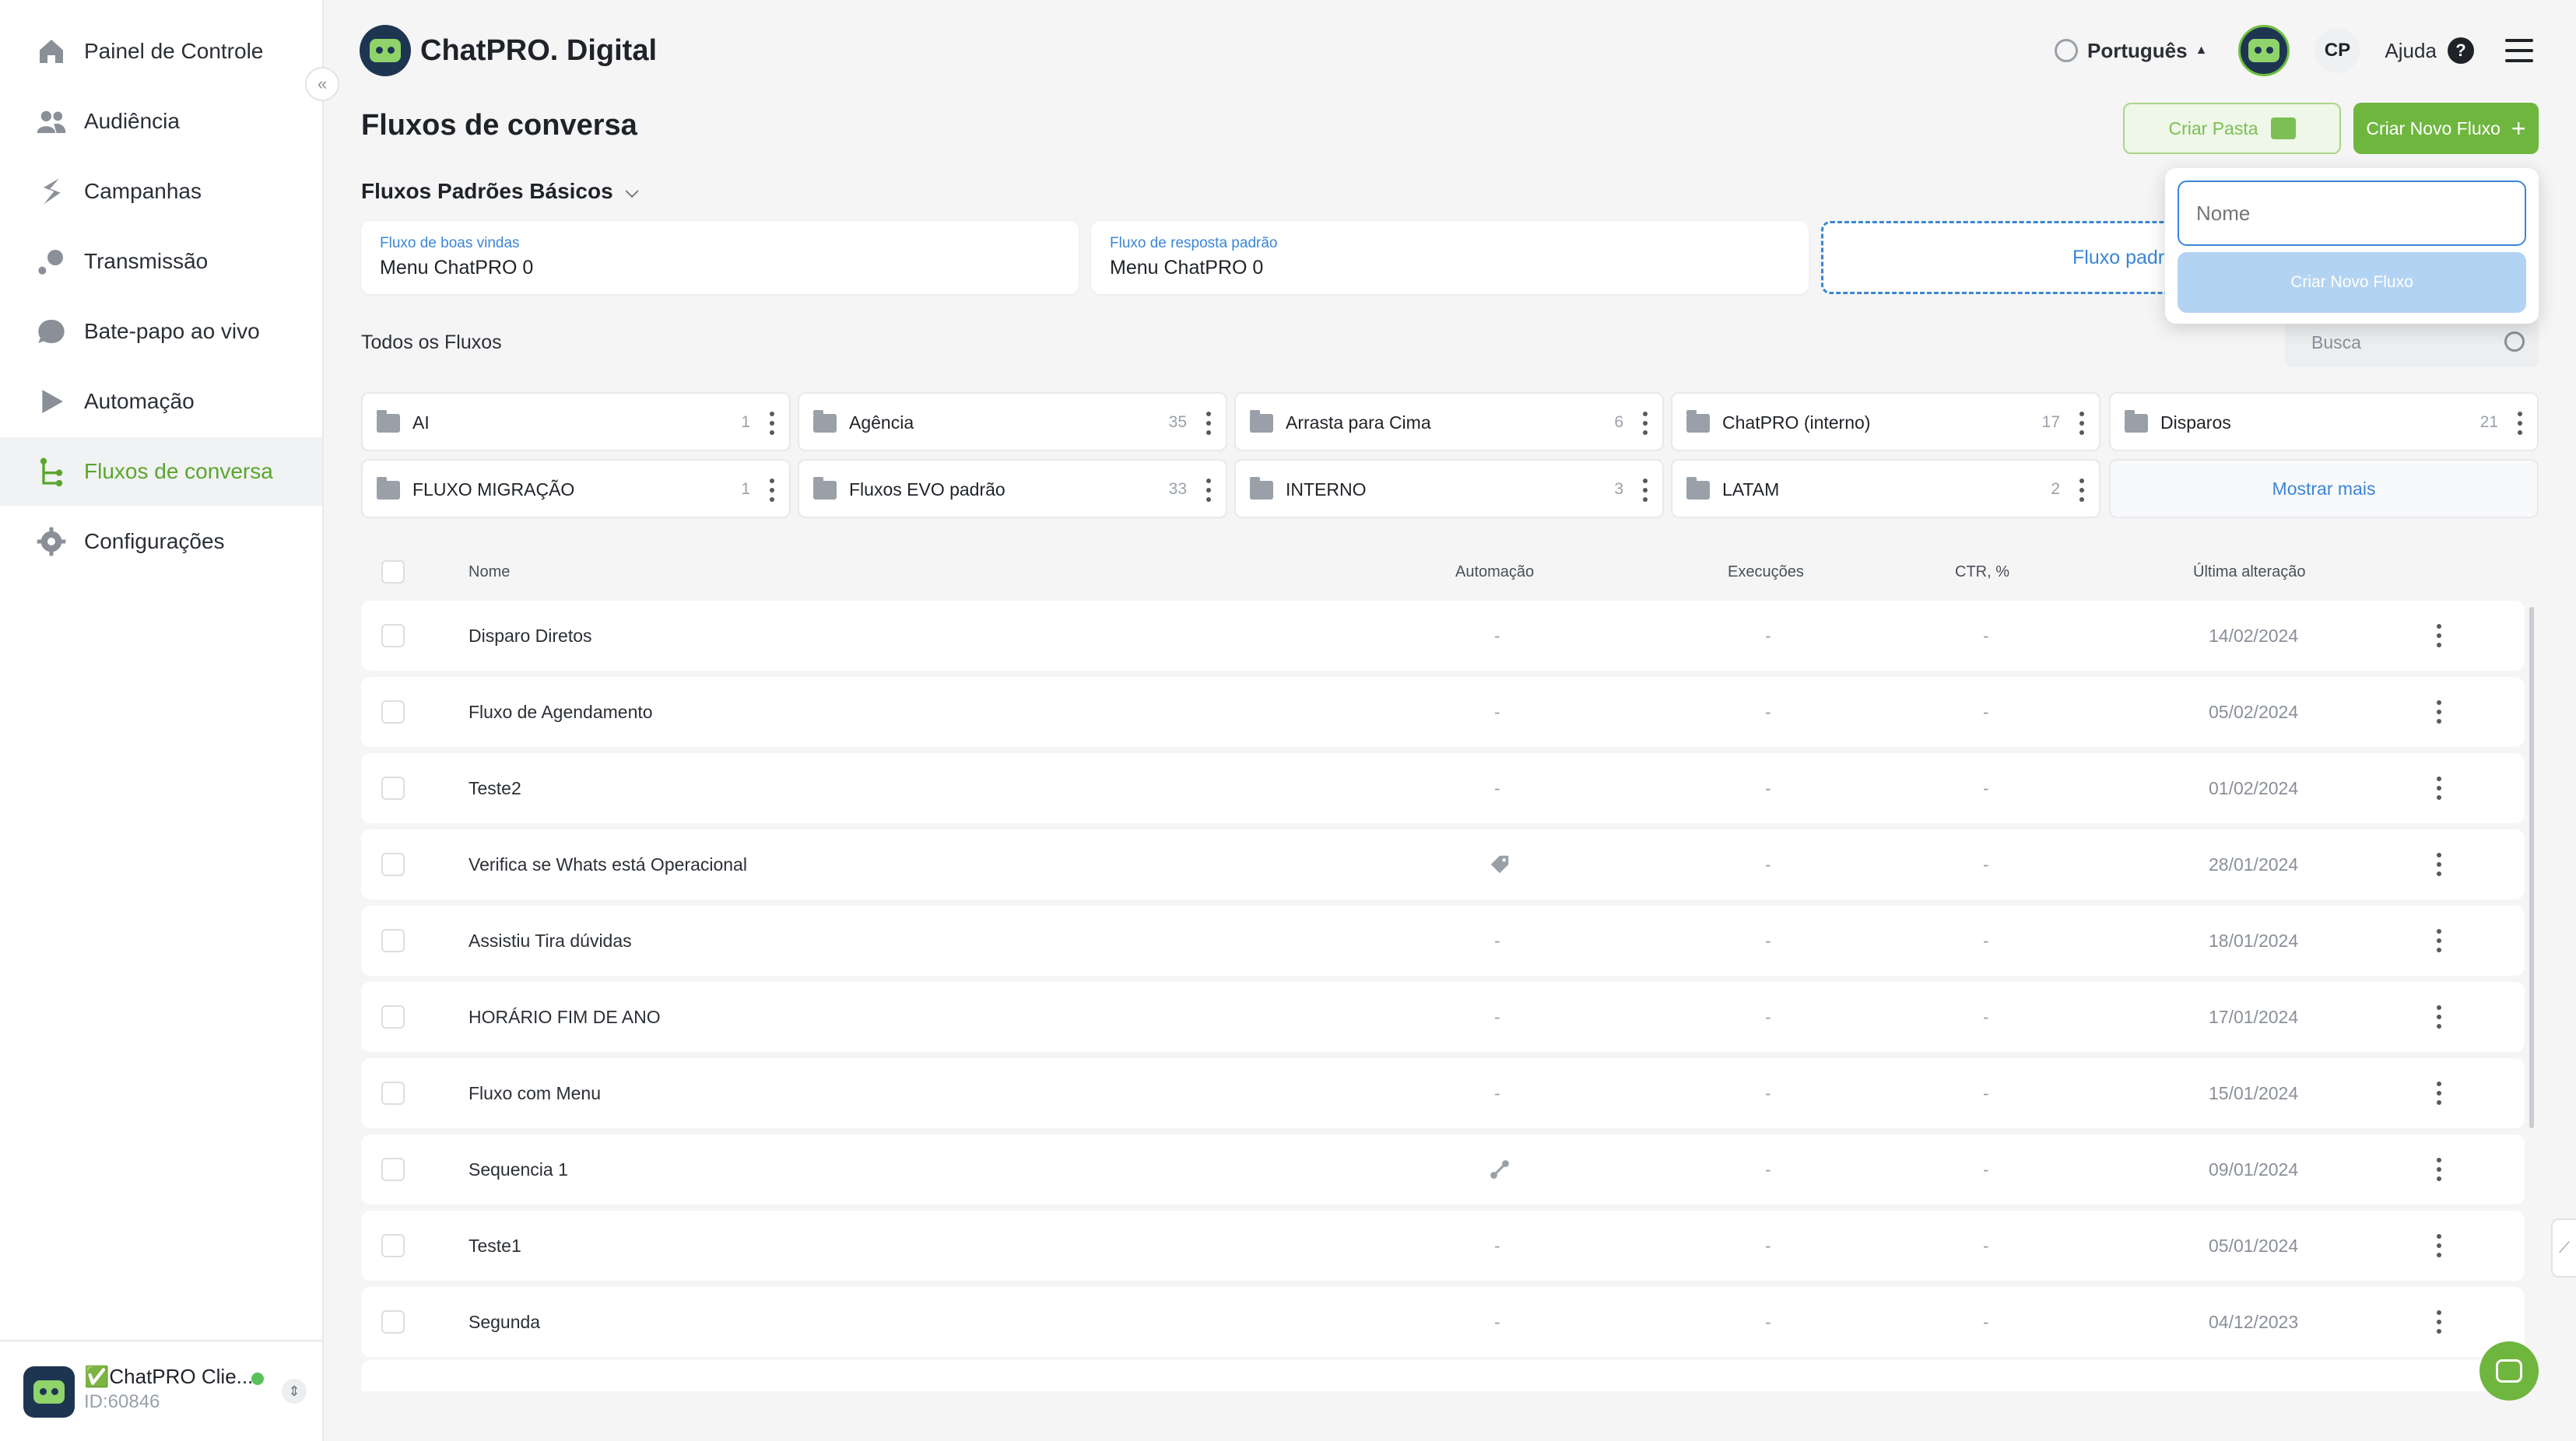 The width and height of the screenshot is (2576, 1441). What do you see at coordinates (2430, 50) in the screenshot?
I see `help-button: Ajuda ?` at bounding box center [2430, 50].